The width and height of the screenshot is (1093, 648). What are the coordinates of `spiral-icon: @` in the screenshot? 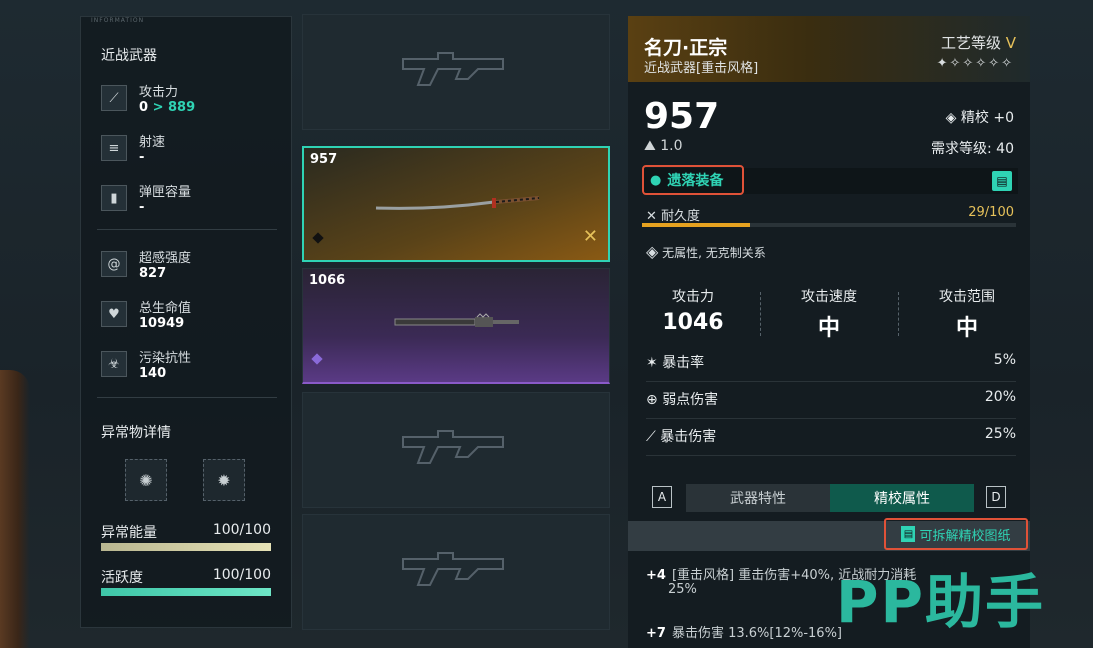 It's located at (114, 264).